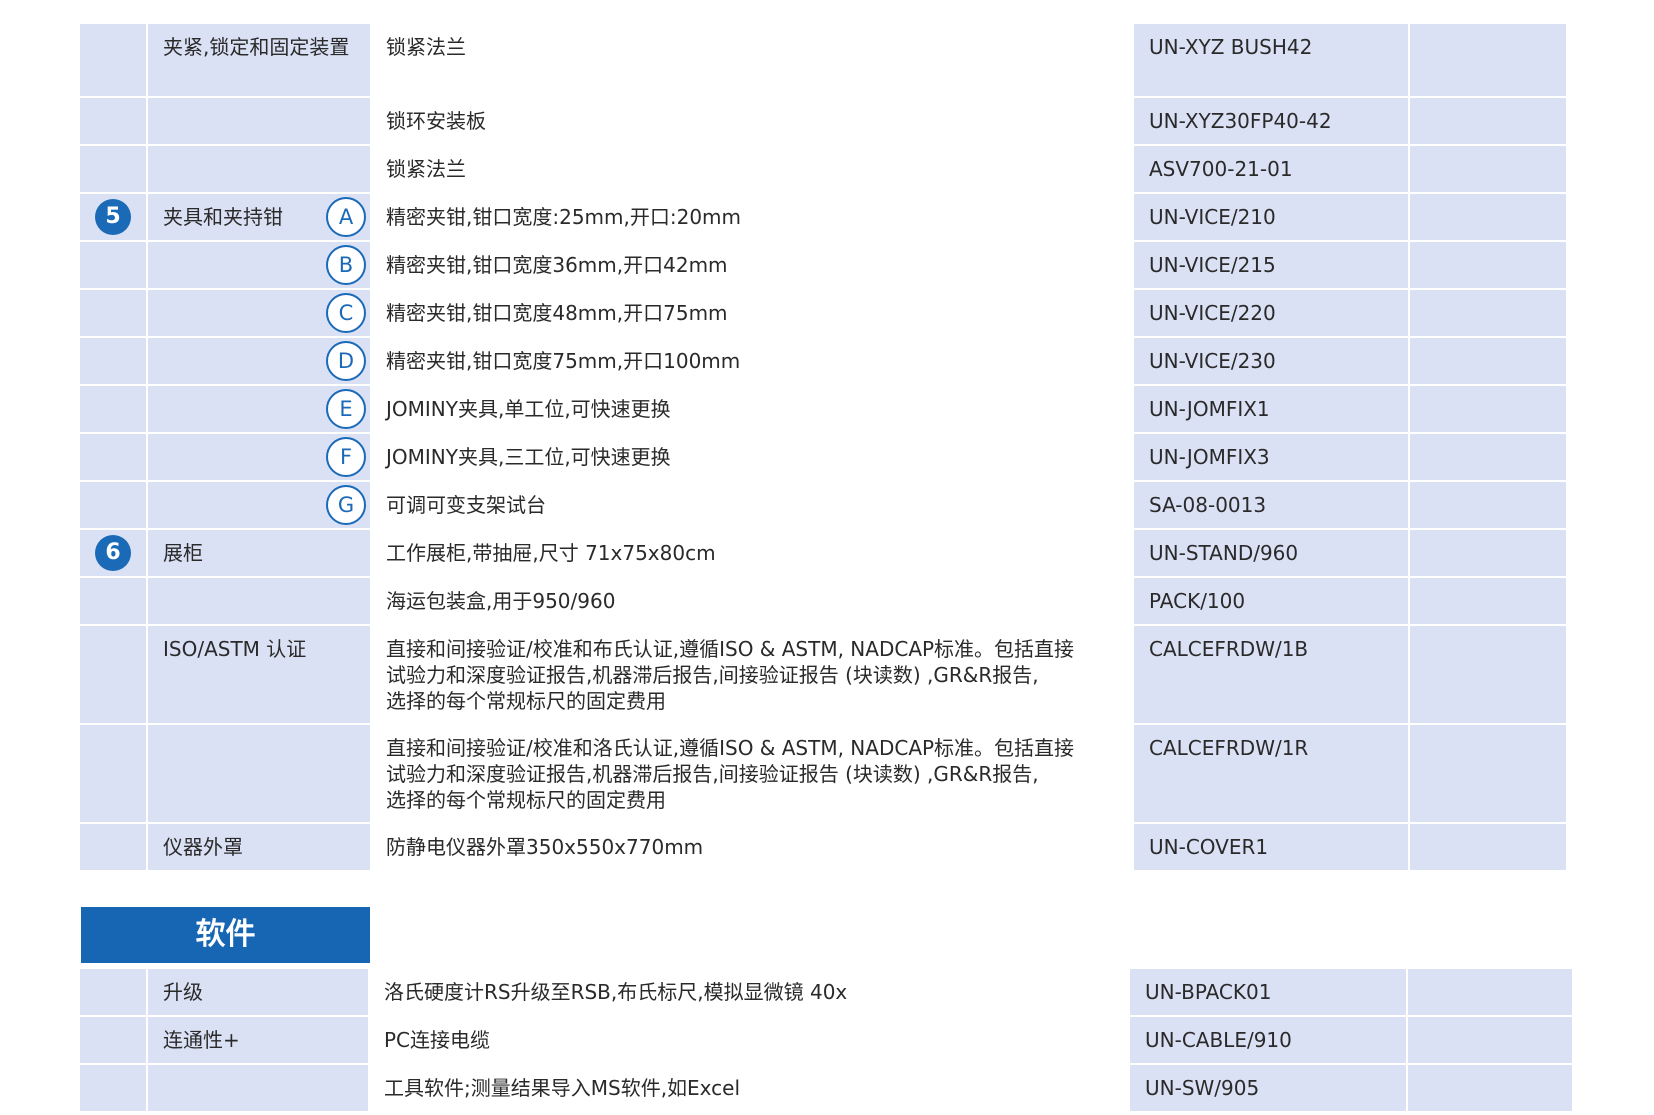 The height and width of the screenshot is (1115, 1654). I want to click on part-code: UN-CABLE/910, so click(1218, 1040).